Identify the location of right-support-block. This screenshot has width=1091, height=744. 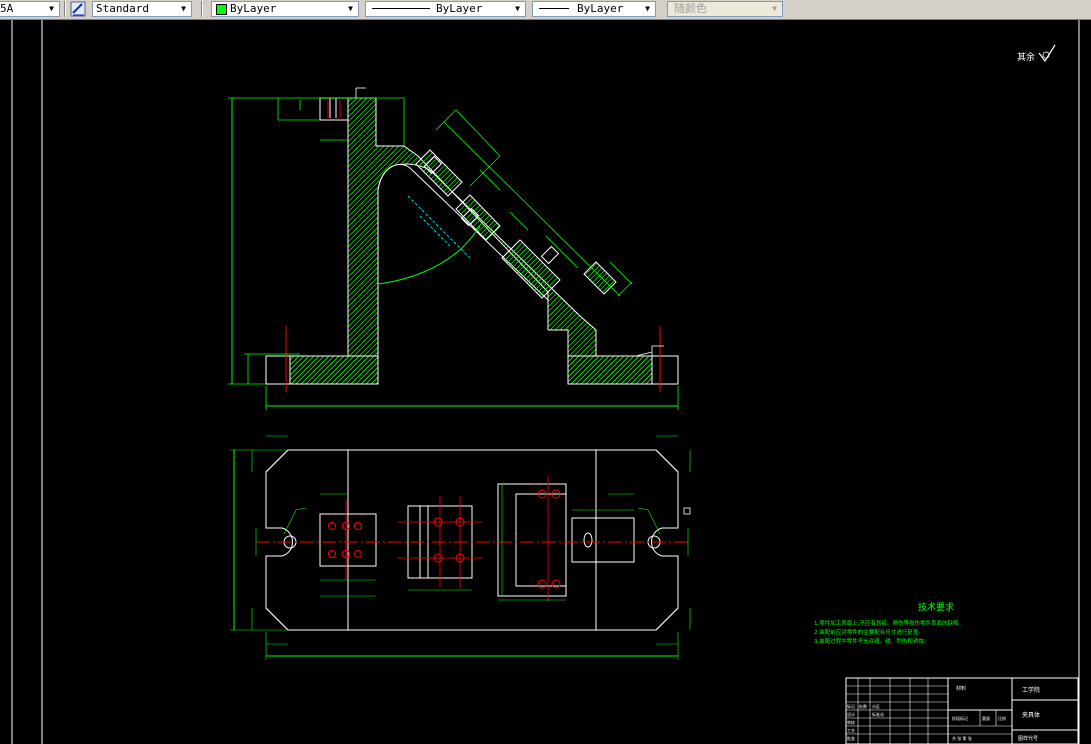
(532, 540).